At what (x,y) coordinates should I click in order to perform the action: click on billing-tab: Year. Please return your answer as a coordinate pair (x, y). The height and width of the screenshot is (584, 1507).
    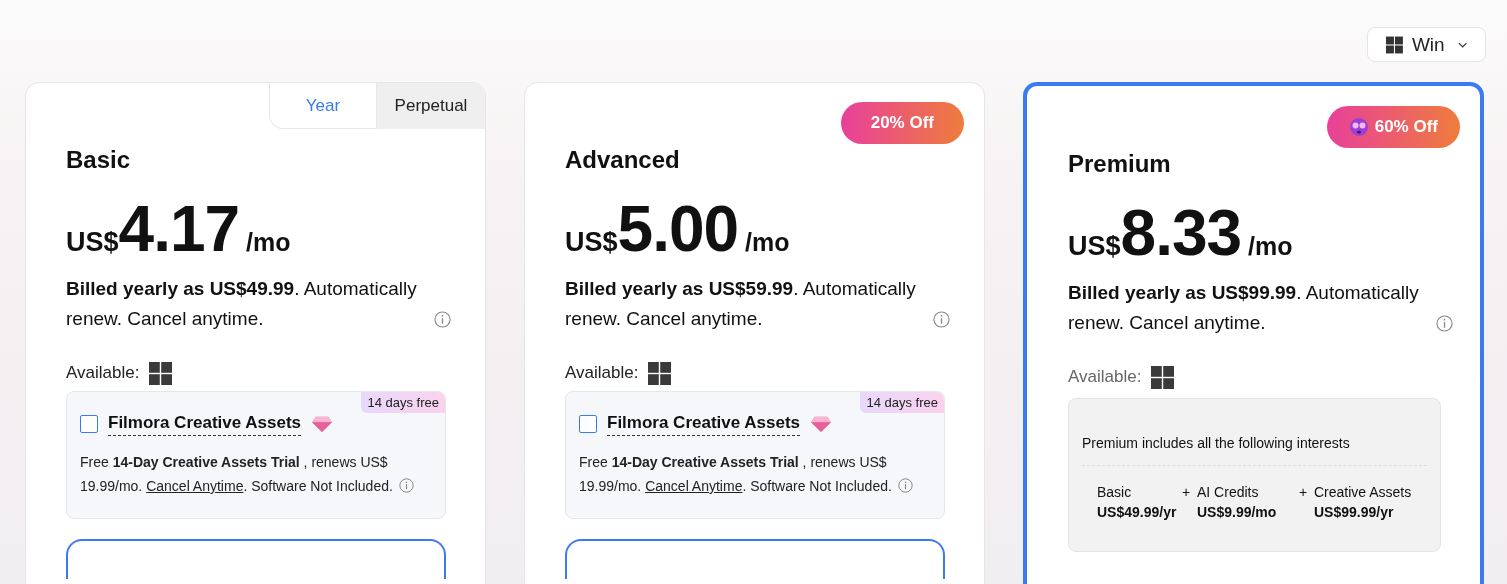
    Looking at the image, I should click on (323, 106).